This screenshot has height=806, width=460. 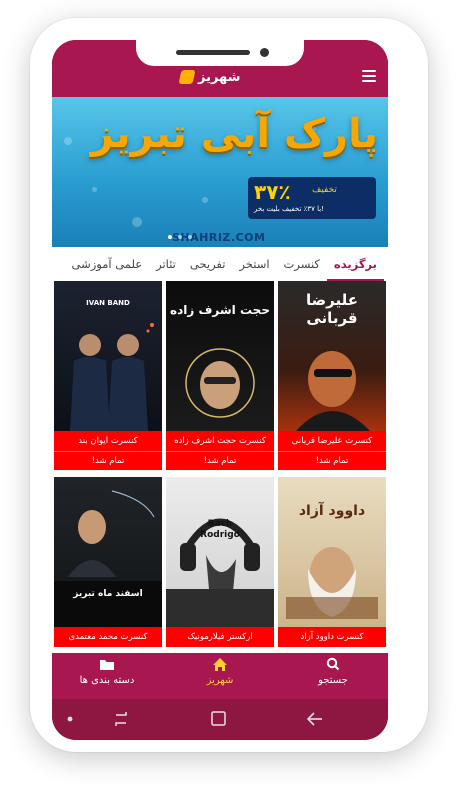 I want to click on logo-mark-icon, so click(x=187, y=77).